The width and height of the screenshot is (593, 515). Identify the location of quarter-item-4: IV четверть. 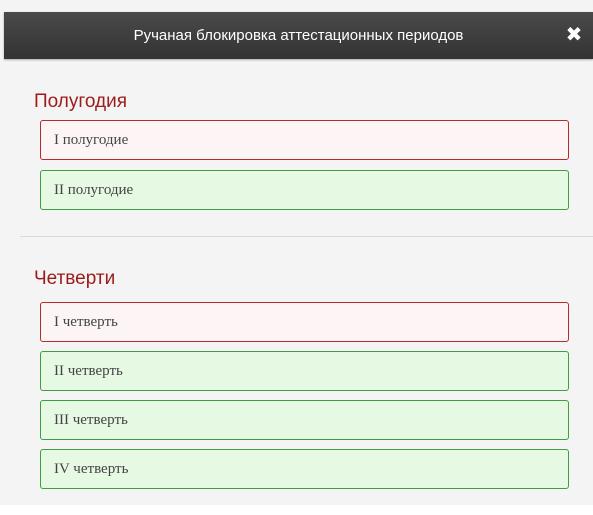
(304, 469).